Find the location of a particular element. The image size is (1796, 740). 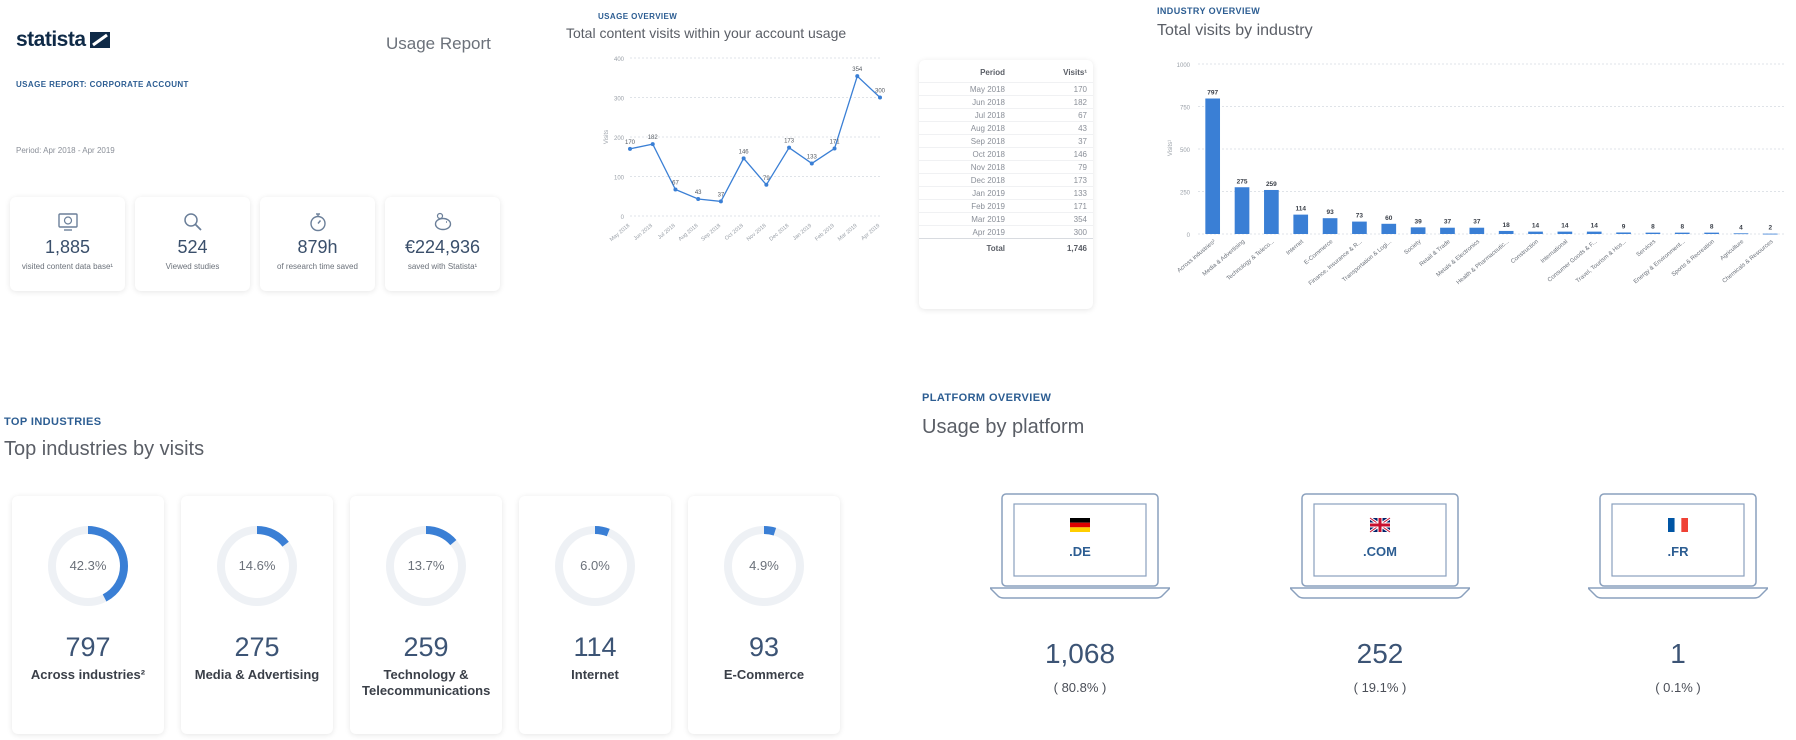

kpi-label: saved with Statista¹ is located at coordinates (442, 266).